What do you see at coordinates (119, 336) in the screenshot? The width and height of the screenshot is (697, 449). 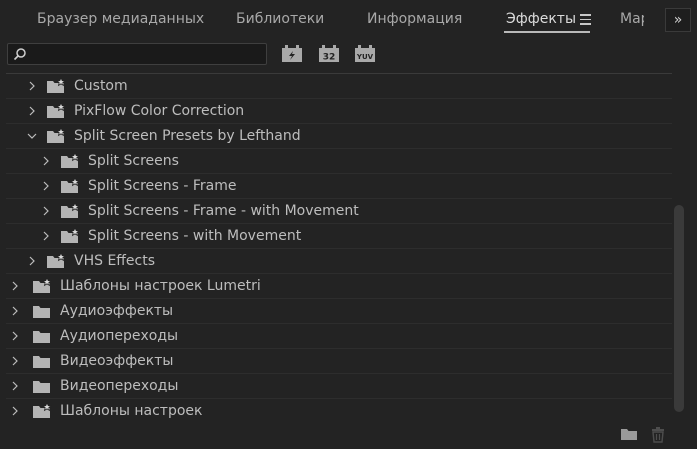 I see `tree-row-label: Аудиопереходы` at bounding box center [119, 336].